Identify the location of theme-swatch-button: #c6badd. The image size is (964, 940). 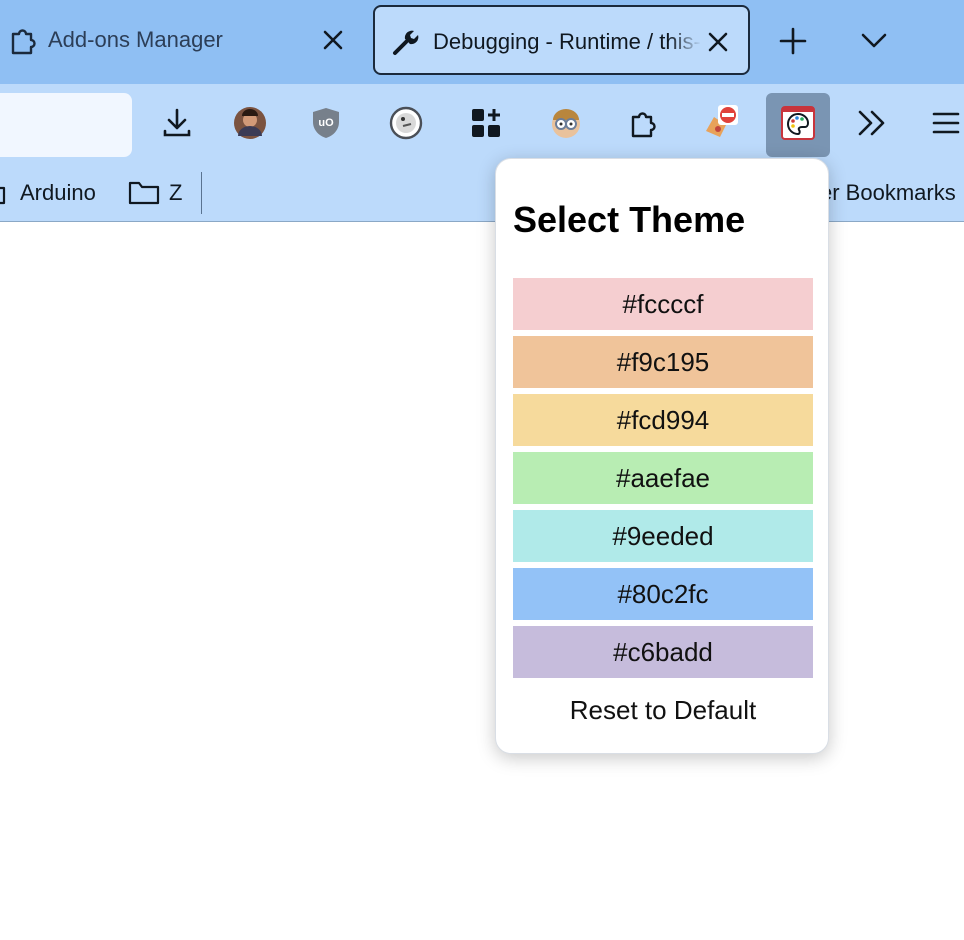
(663, 652).